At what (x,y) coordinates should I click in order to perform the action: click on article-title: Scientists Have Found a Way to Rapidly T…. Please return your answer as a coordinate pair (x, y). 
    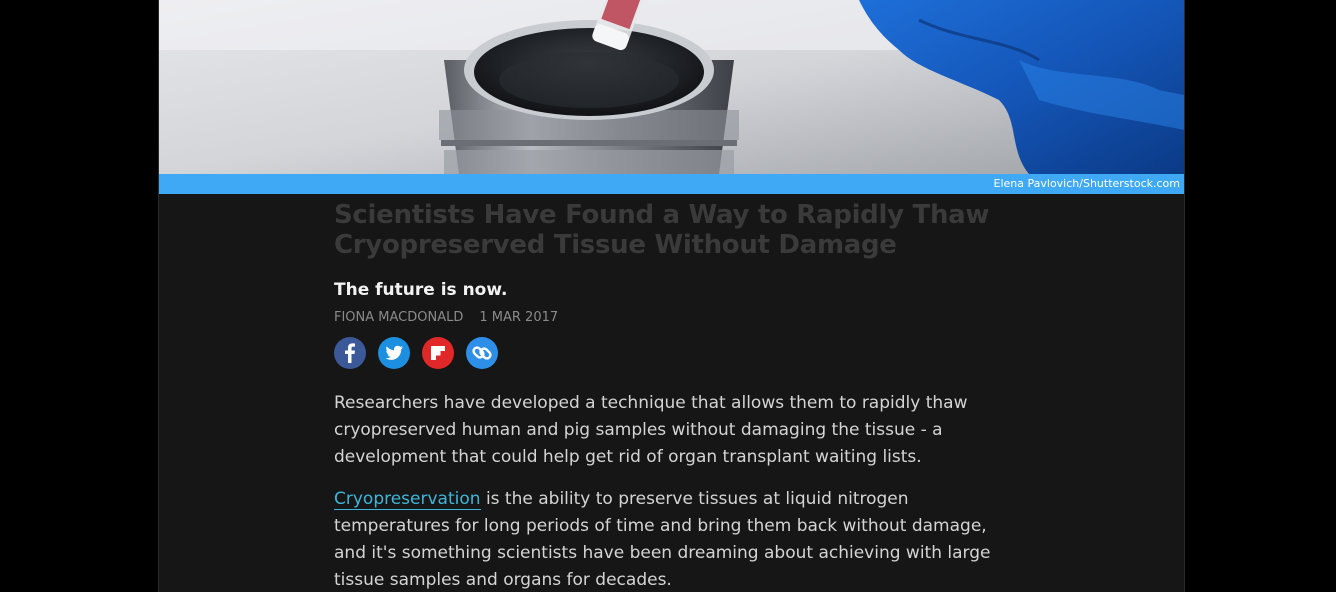
    Looking at the image, I should click on (662, 230).